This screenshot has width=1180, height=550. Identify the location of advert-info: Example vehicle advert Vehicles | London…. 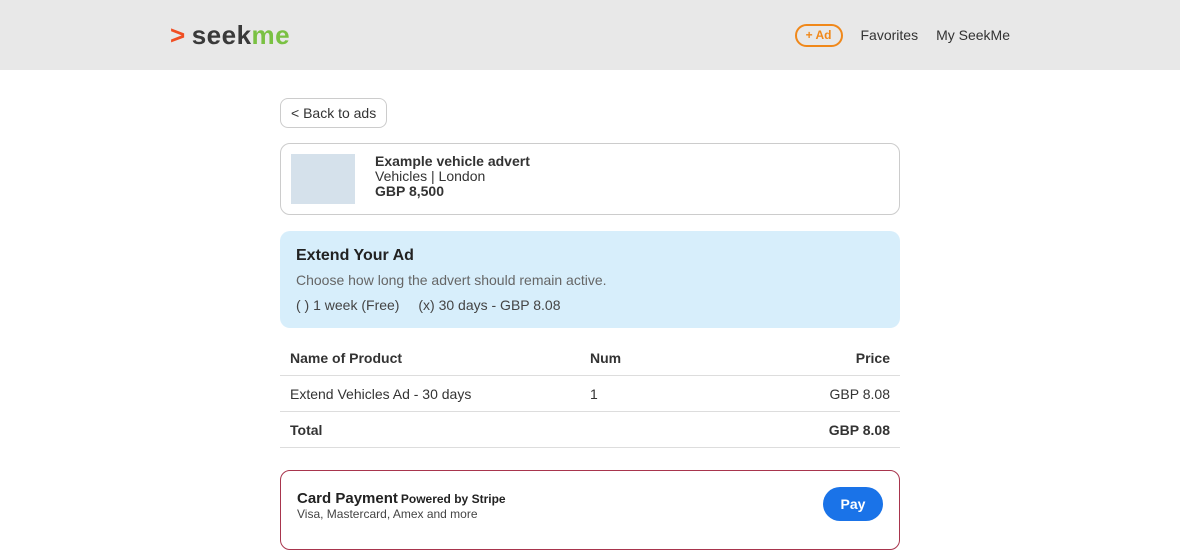
(452, 176).